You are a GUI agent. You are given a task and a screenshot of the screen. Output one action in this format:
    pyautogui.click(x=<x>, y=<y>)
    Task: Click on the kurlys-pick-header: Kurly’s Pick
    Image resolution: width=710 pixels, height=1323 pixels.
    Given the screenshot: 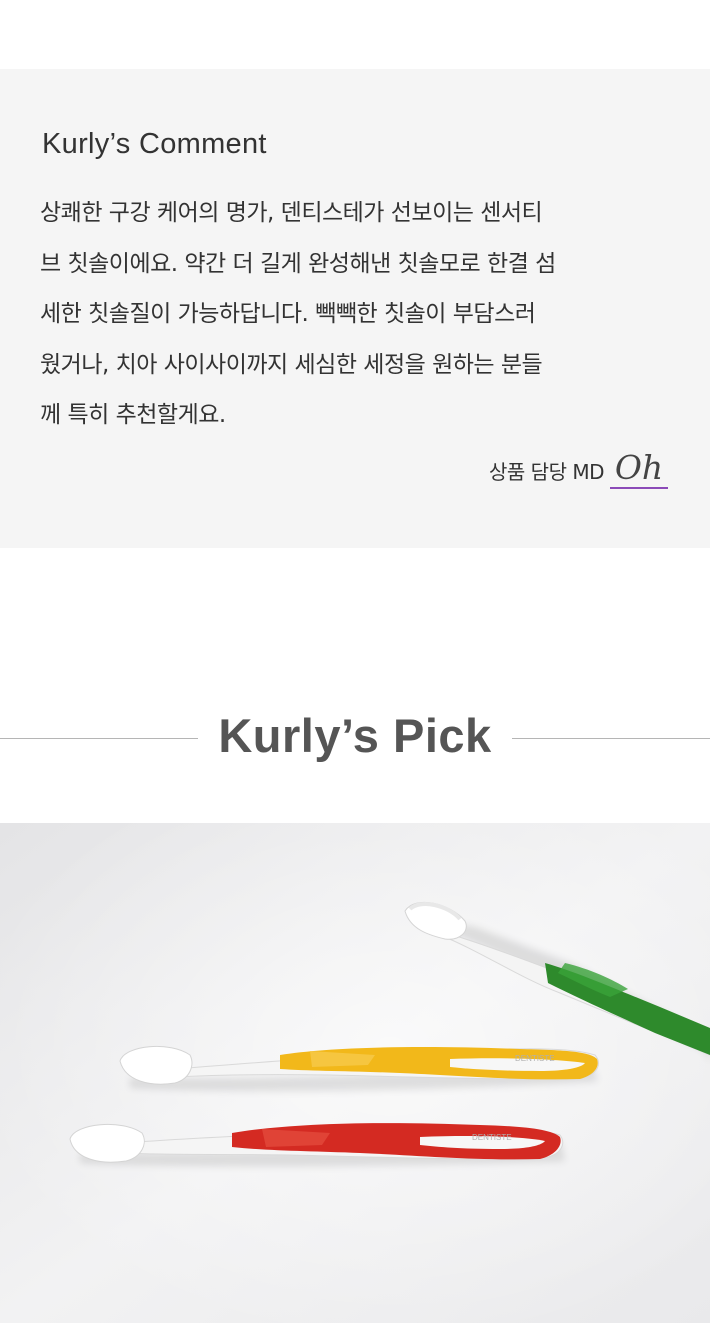 What is the action you would take?
    pyautogui.click(x=355, y=738)
    